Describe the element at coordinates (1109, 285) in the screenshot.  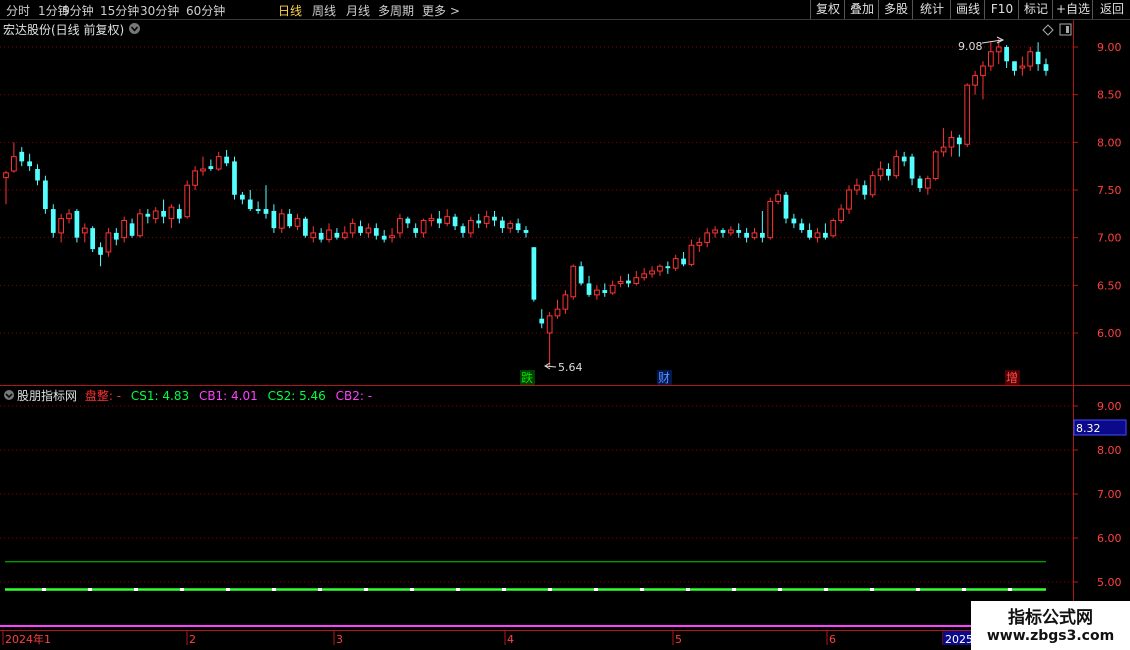
I see `y-tick-label: 6.50` at that location.